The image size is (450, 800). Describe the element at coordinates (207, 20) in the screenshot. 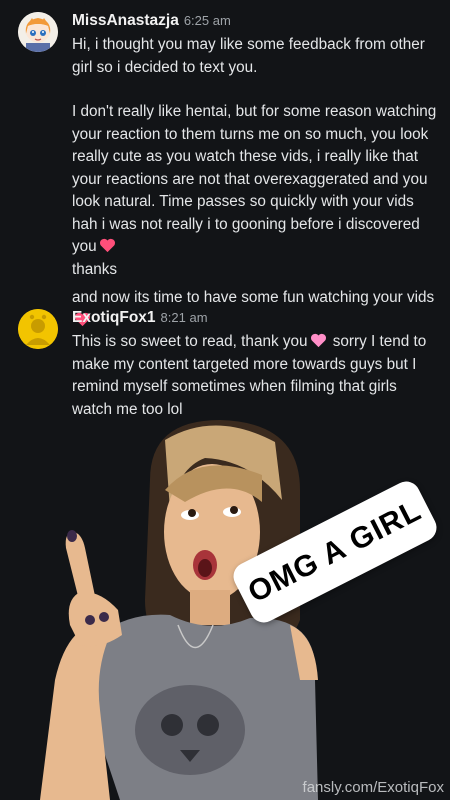

I see `timestamp: 6:25 am` at that location.